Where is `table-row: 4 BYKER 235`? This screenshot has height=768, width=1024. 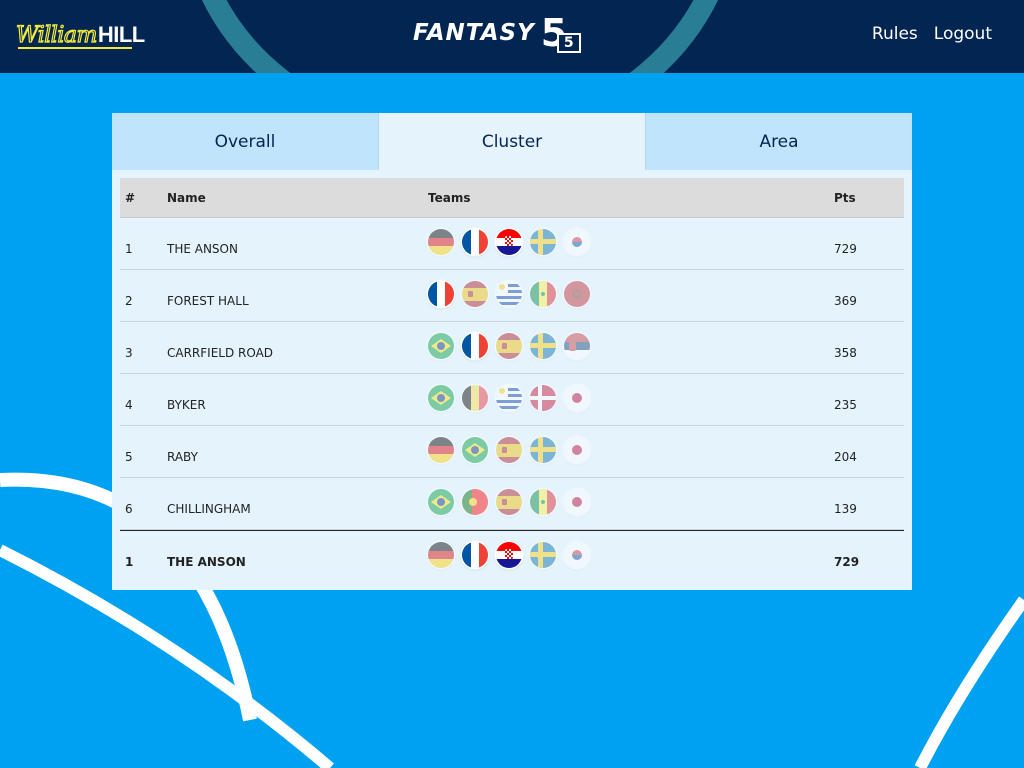 table-row: 4 BYKER 235 is located at coordinates (512, 400).